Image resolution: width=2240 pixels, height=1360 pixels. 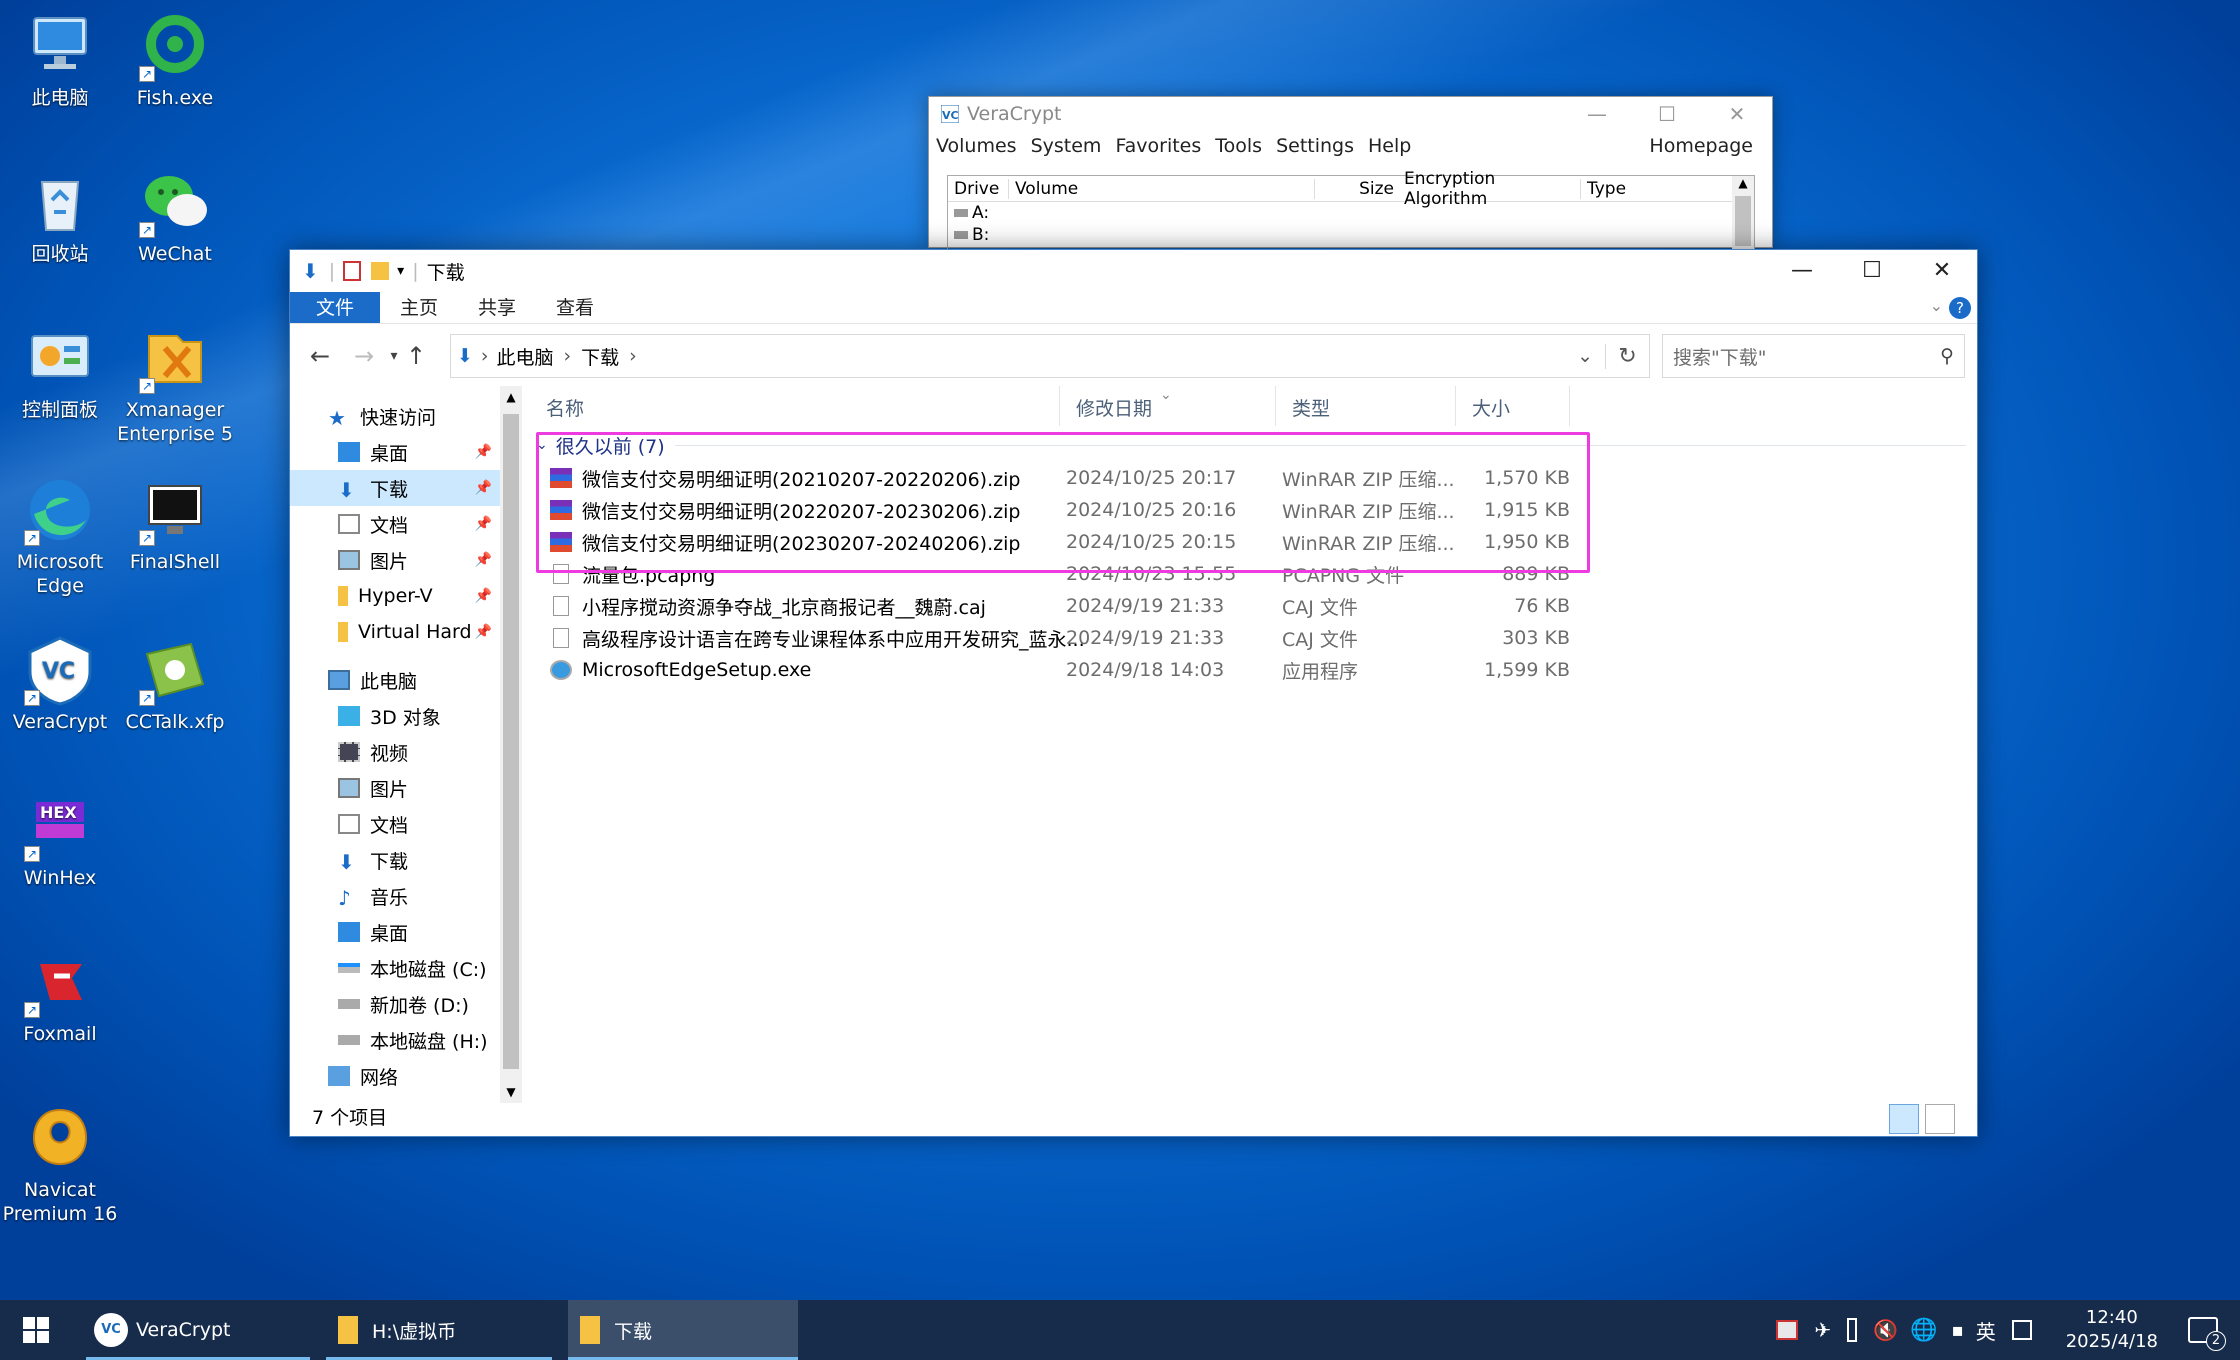 What do you see at coordinates (511, 1092) in the screenshot?
I see `scroll-down-icon: ▼` at bounding box center [511, 1092].